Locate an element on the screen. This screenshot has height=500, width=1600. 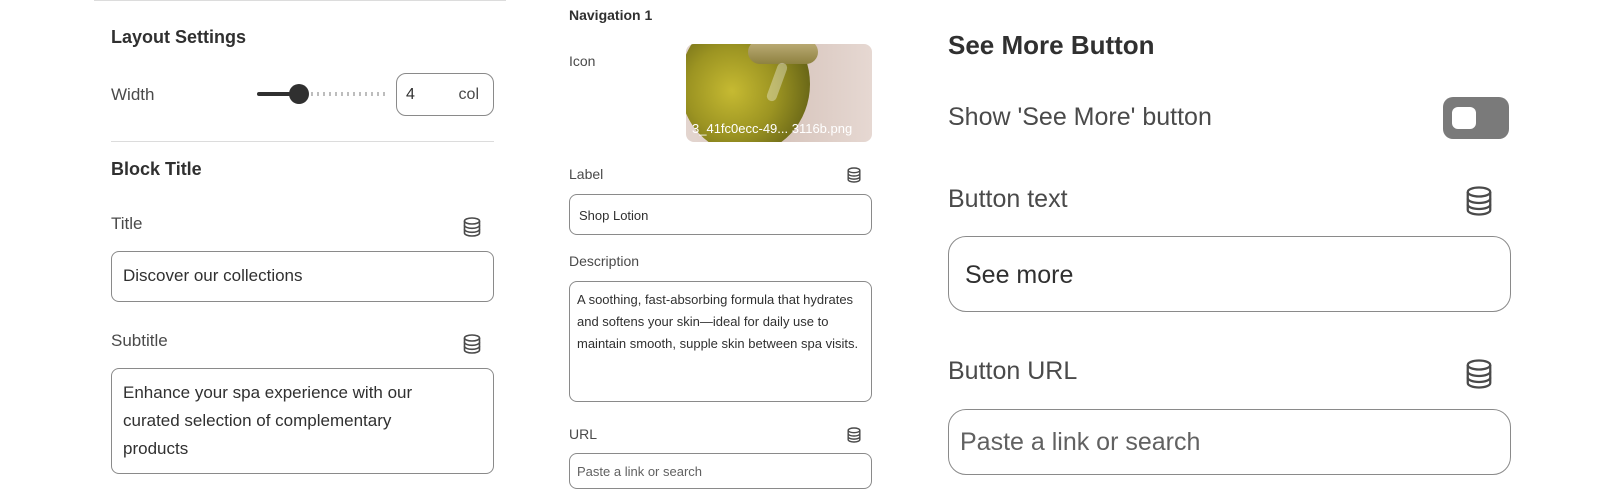
url-input-placeholder: Paste a link or search is located at coordinates (640, 471).